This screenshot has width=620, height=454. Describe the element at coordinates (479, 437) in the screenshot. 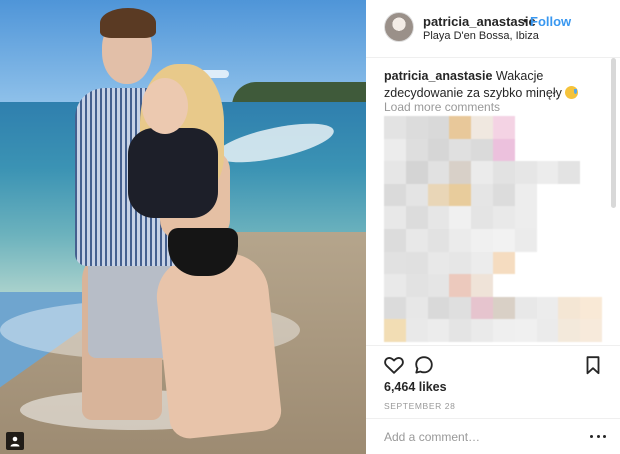

I see `comment-input` at that location.